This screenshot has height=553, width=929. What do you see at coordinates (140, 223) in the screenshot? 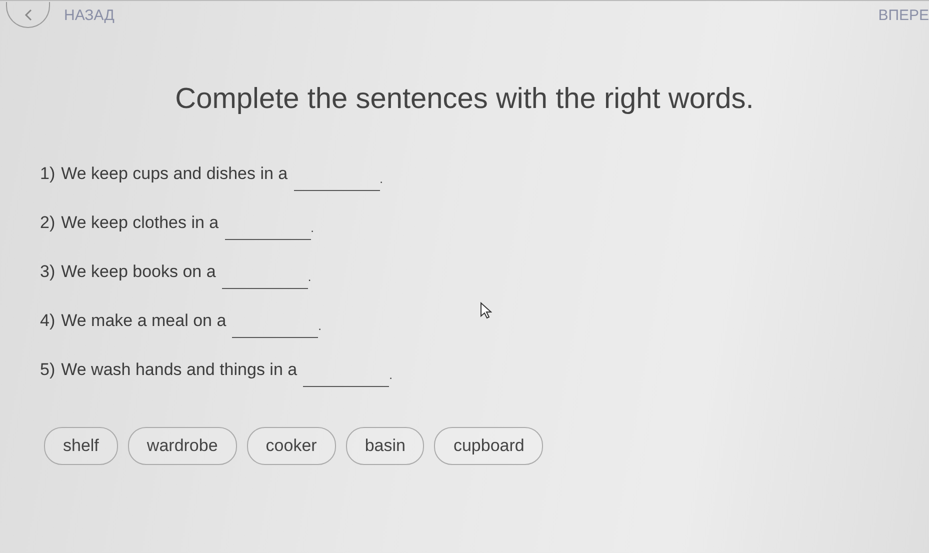
I see `sentence-text: We keep clothes in a` at bounding box center [140, 223].